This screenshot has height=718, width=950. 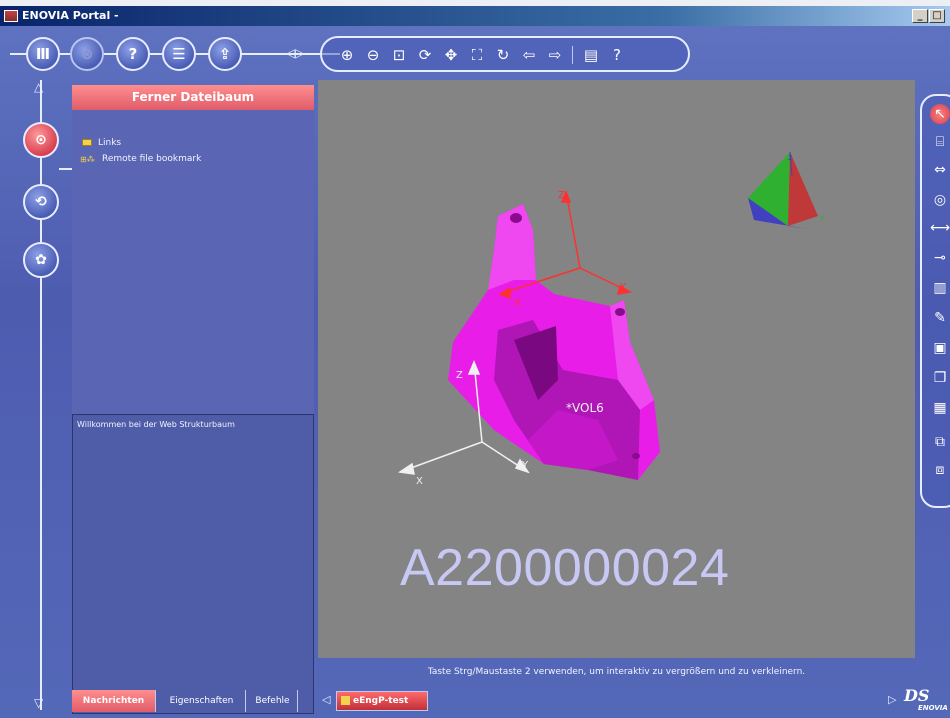 I want to click on logo-subtext: ENOVIA, so click(x=933, y=708).